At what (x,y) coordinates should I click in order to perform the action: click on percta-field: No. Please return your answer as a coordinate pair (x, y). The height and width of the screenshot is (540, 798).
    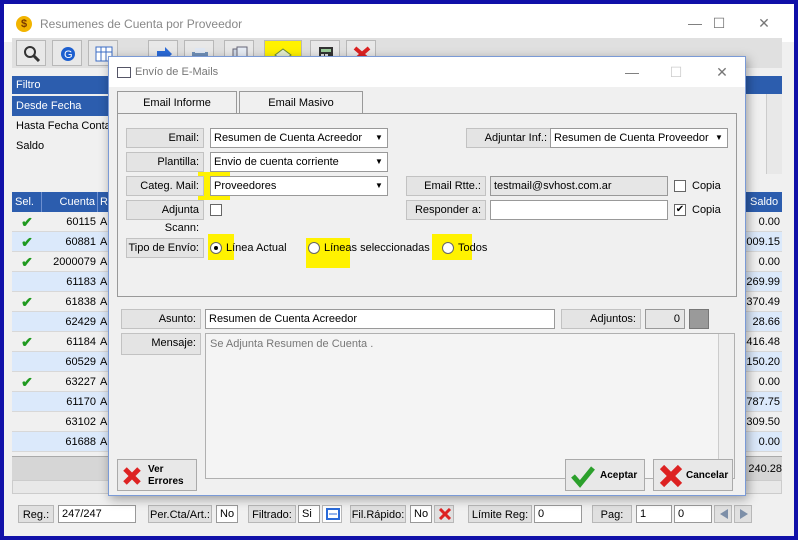
    Looking at the image, I should click on (227, 514).